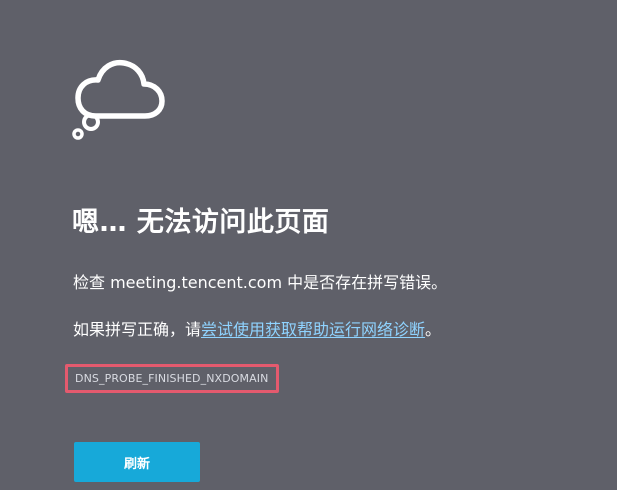 The width and height of the screenshot is (617, 490). What do you see at coordinates (118, 99) in the screenshot?
I see `cloud-icon` at bounding box center [118, 99].